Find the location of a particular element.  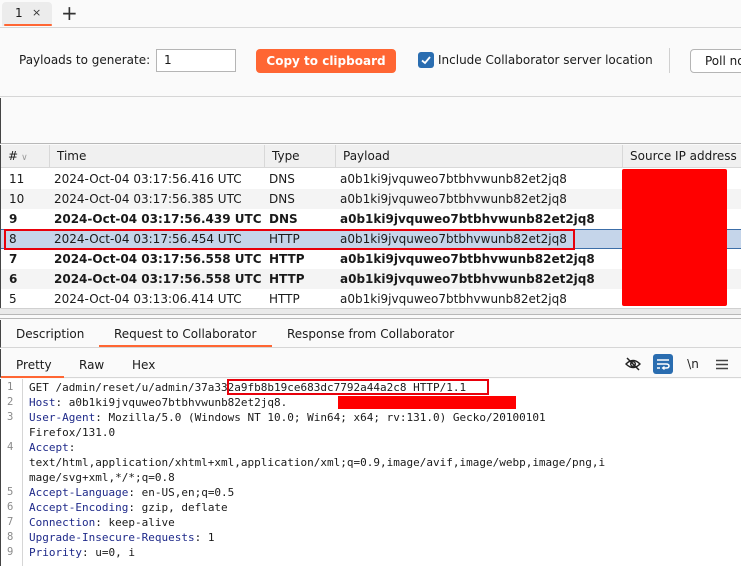

tab-request-to-collaborator: Request to Collaborator is located at coordinates (185, 334).